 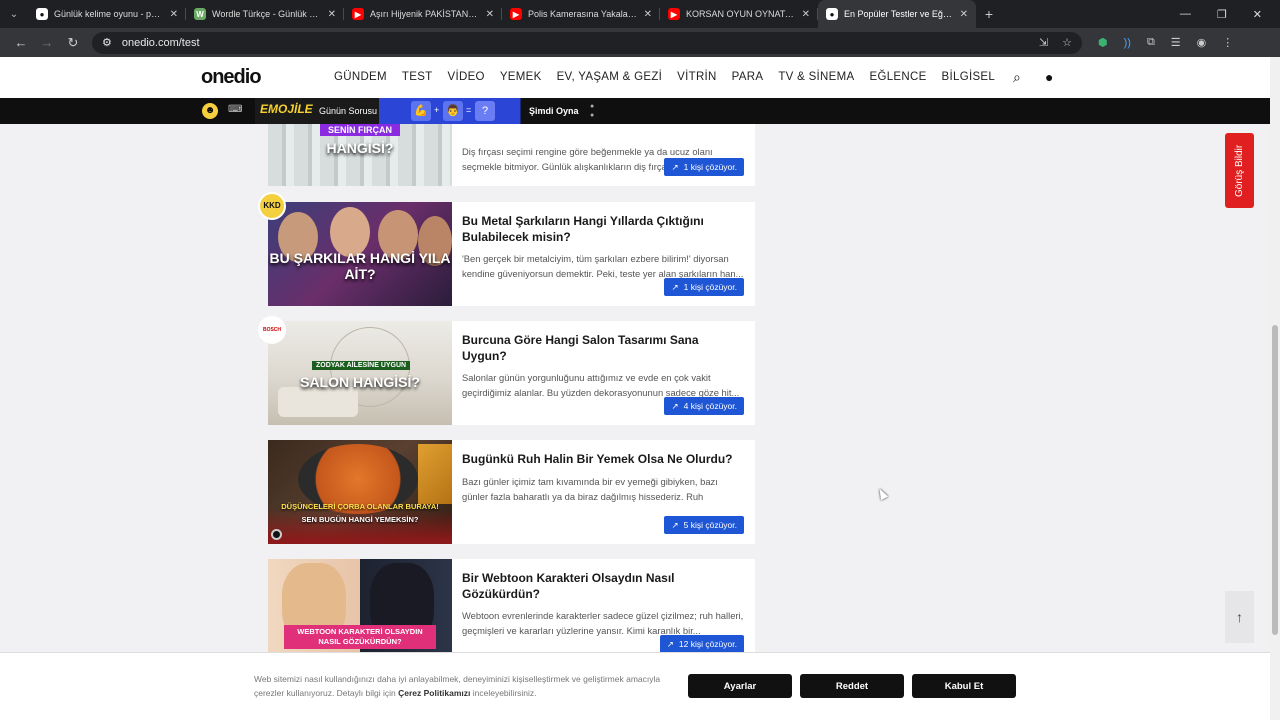 What do you see at coordinates (231, 77) in the screenshot?
I see `onedio-logo: onedio` at bounding box center [231, 77].